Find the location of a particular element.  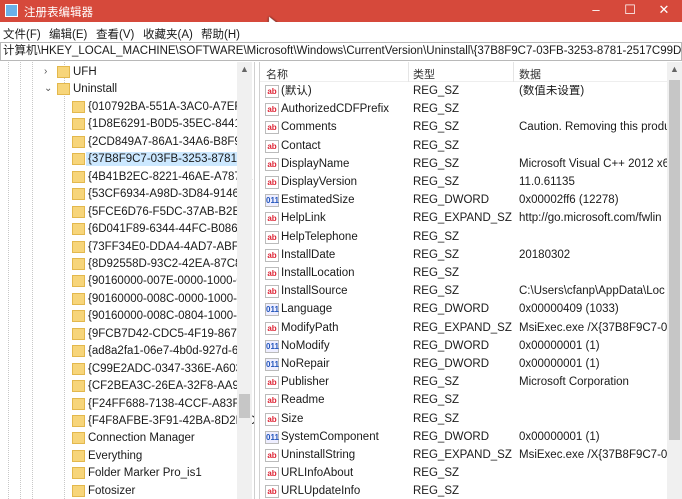

value-data: 0x00000001 (1) is located at coordinates (559, 345).